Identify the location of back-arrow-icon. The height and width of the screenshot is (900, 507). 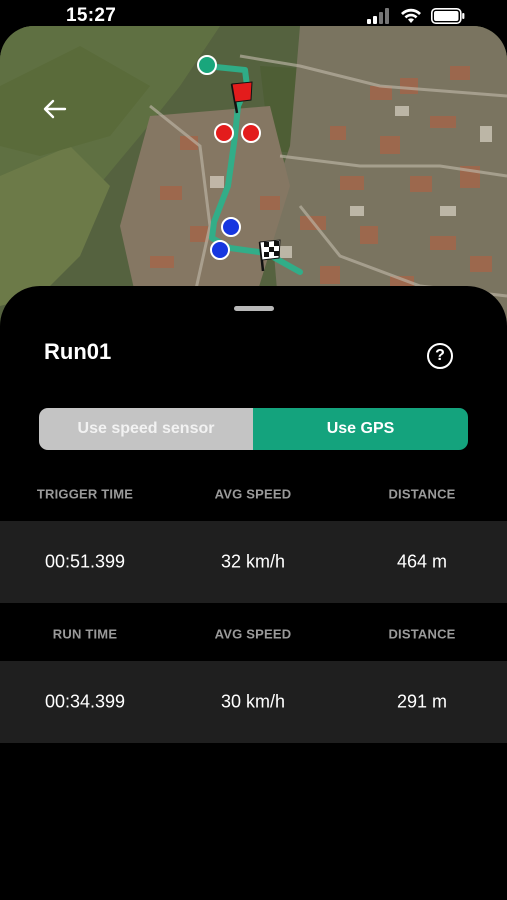
(55, 109).